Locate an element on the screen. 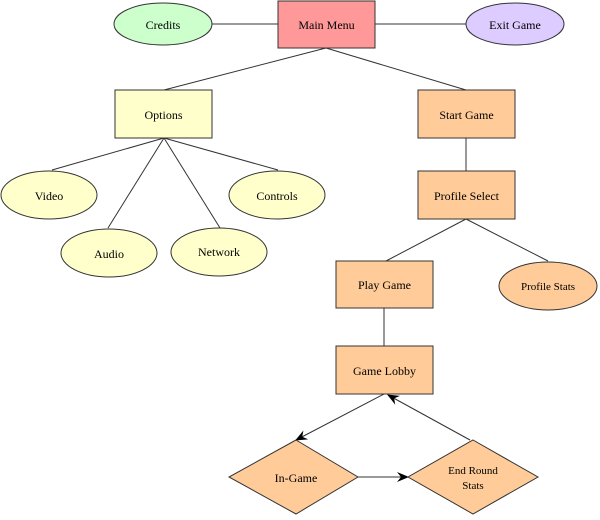  node-label: Controls is located at coordinates (277, 196).